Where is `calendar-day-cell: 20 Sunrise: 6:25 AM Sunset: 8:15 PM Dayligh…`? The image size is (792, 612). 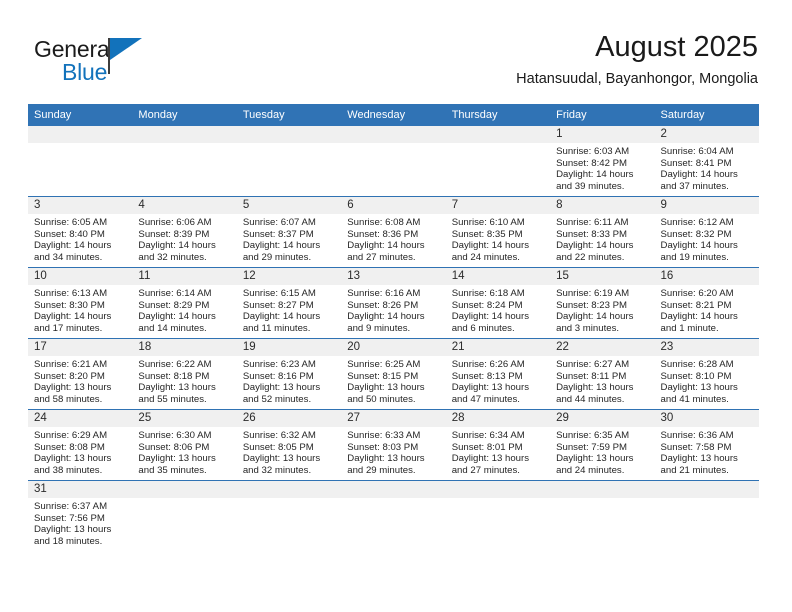
calendar-day-cell: 20 Sunrise: 6:25 AM Sunset: 8:15 PM Dayligh… is located at coordinates (393, 374).